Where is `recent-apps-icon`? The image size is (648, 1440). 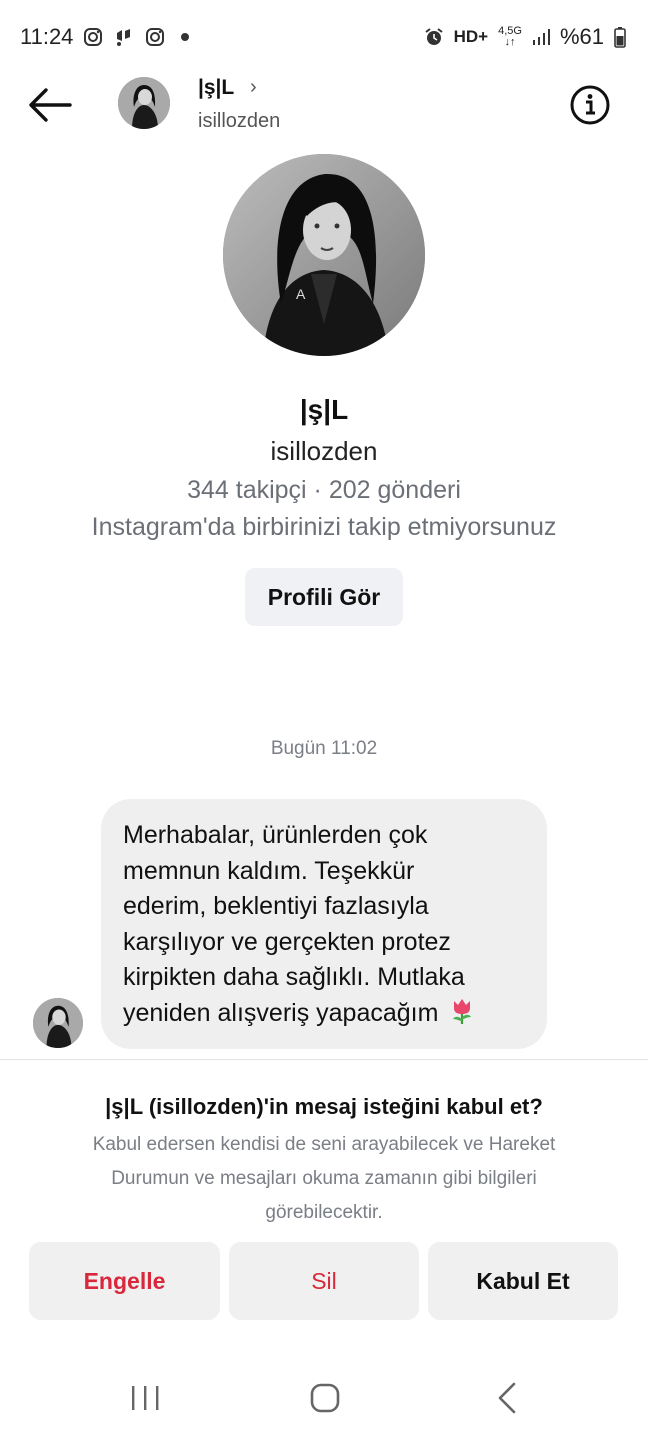
recent-apps-icon is located at coordinates (145, 1398).